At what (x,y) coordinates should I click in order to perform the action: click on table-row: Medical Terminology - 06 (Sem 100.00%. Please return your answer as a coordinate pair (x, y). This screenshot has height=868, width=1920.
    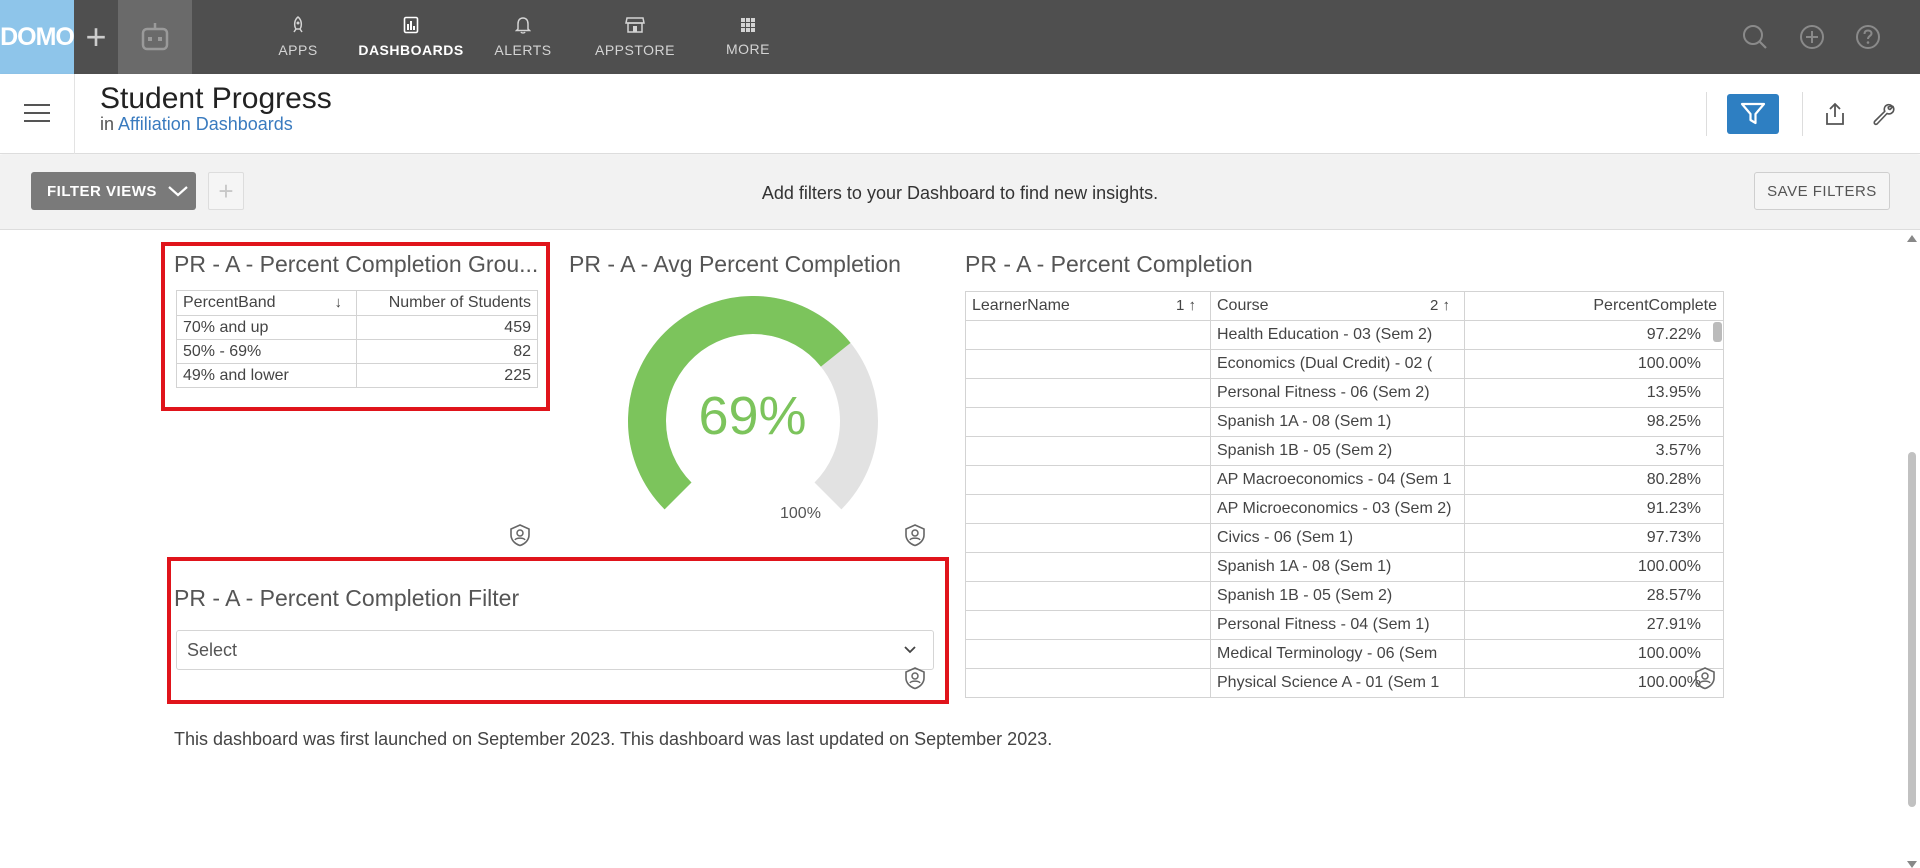
    Looking at the image, I should click on (1344, 654).